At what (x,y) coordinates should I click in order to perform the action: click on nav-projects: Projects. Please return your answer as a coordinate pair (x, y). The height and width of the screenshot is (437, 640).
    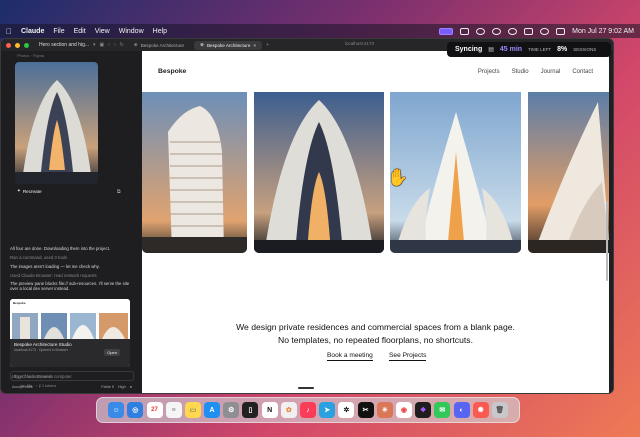
    Looking at the image, I should click on (489, 72).